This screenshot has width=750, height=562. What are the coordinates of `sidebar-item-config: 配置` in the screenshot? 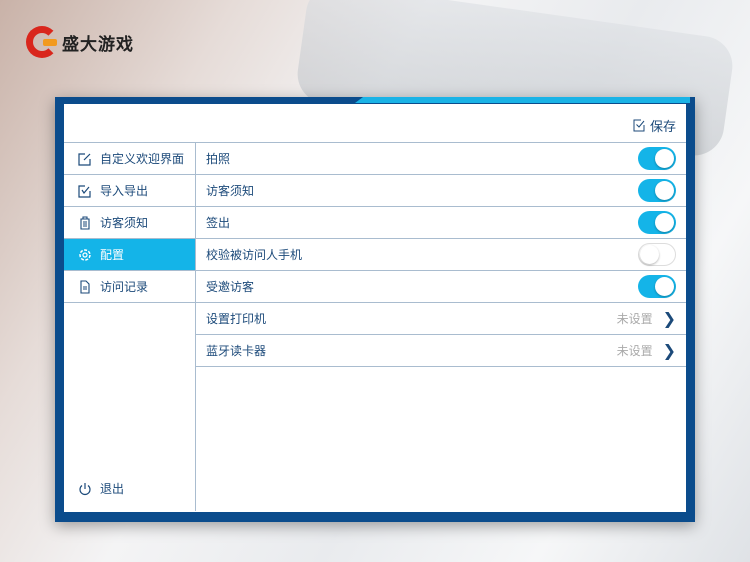 It's located at (129, 255).